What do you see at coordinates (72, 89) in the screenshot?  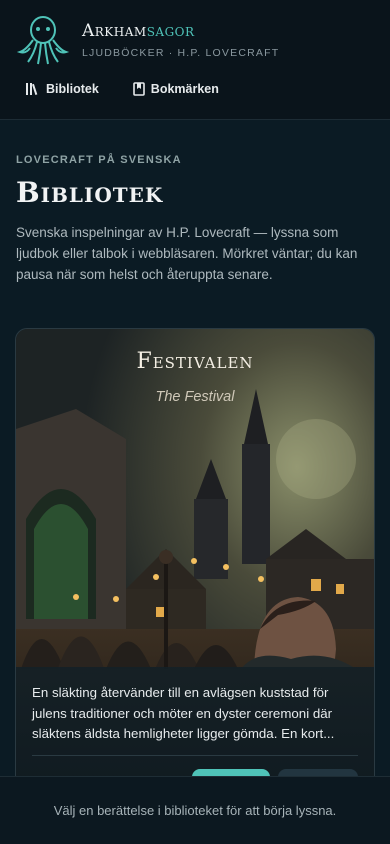 I see `nav-library-label: Bibliotek` at bounding box center [72, 89].